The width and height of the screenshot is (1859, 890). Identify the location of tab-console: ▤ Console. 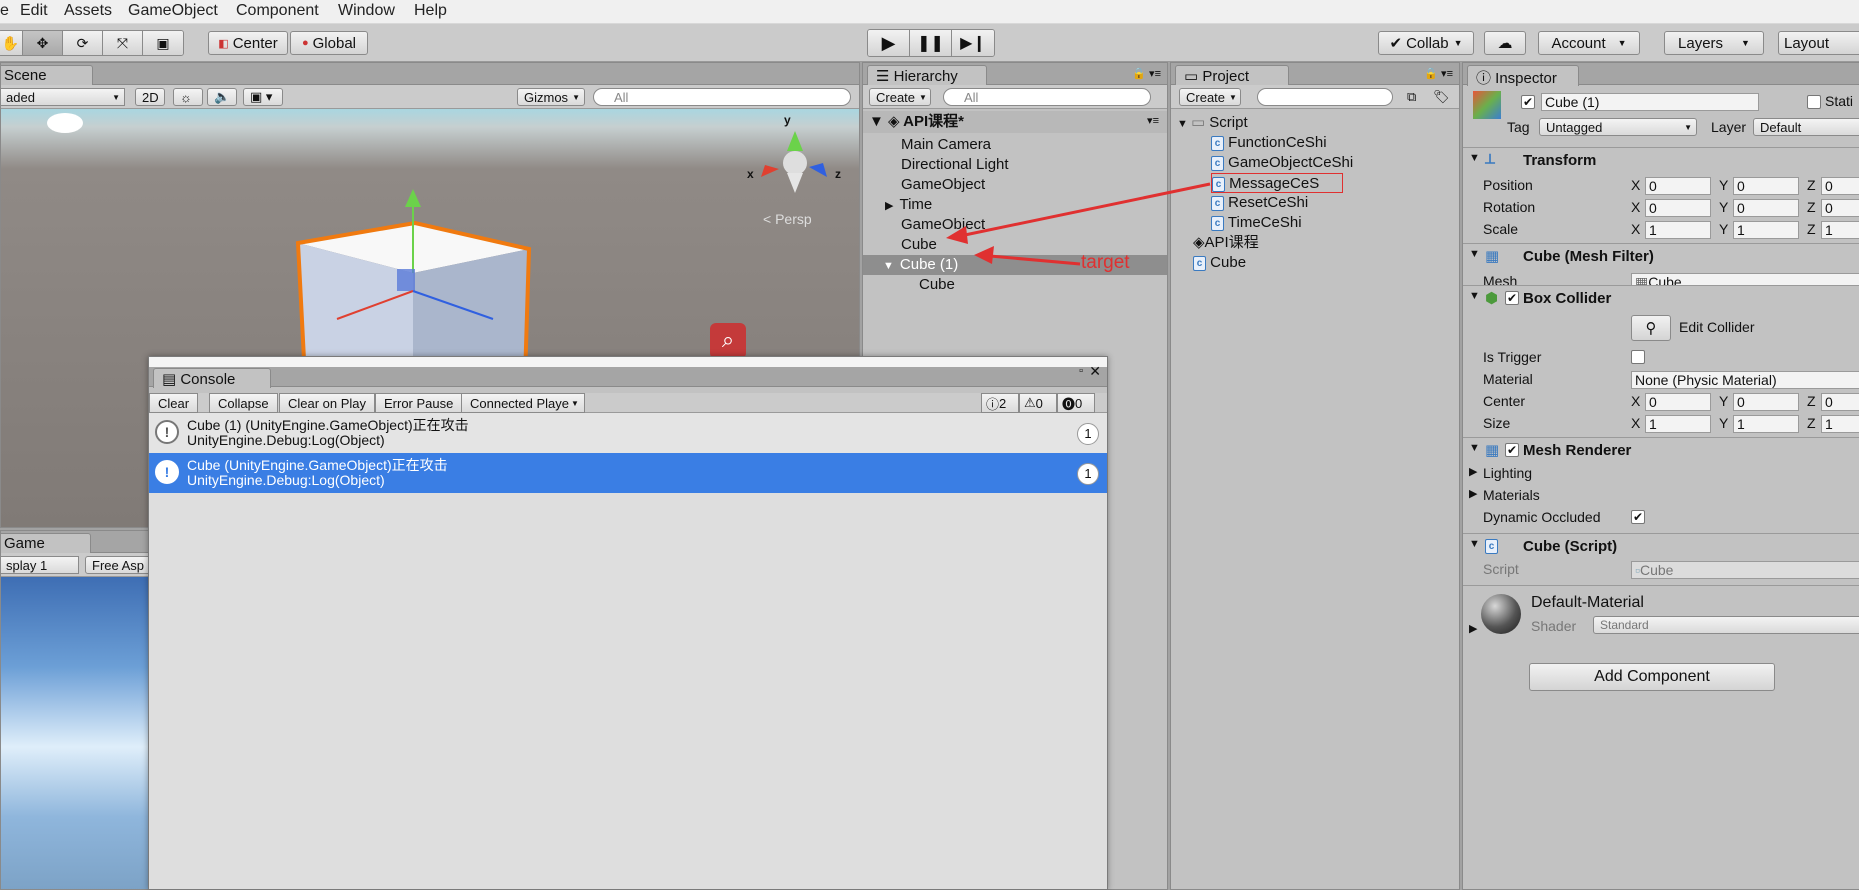
(212, 378).